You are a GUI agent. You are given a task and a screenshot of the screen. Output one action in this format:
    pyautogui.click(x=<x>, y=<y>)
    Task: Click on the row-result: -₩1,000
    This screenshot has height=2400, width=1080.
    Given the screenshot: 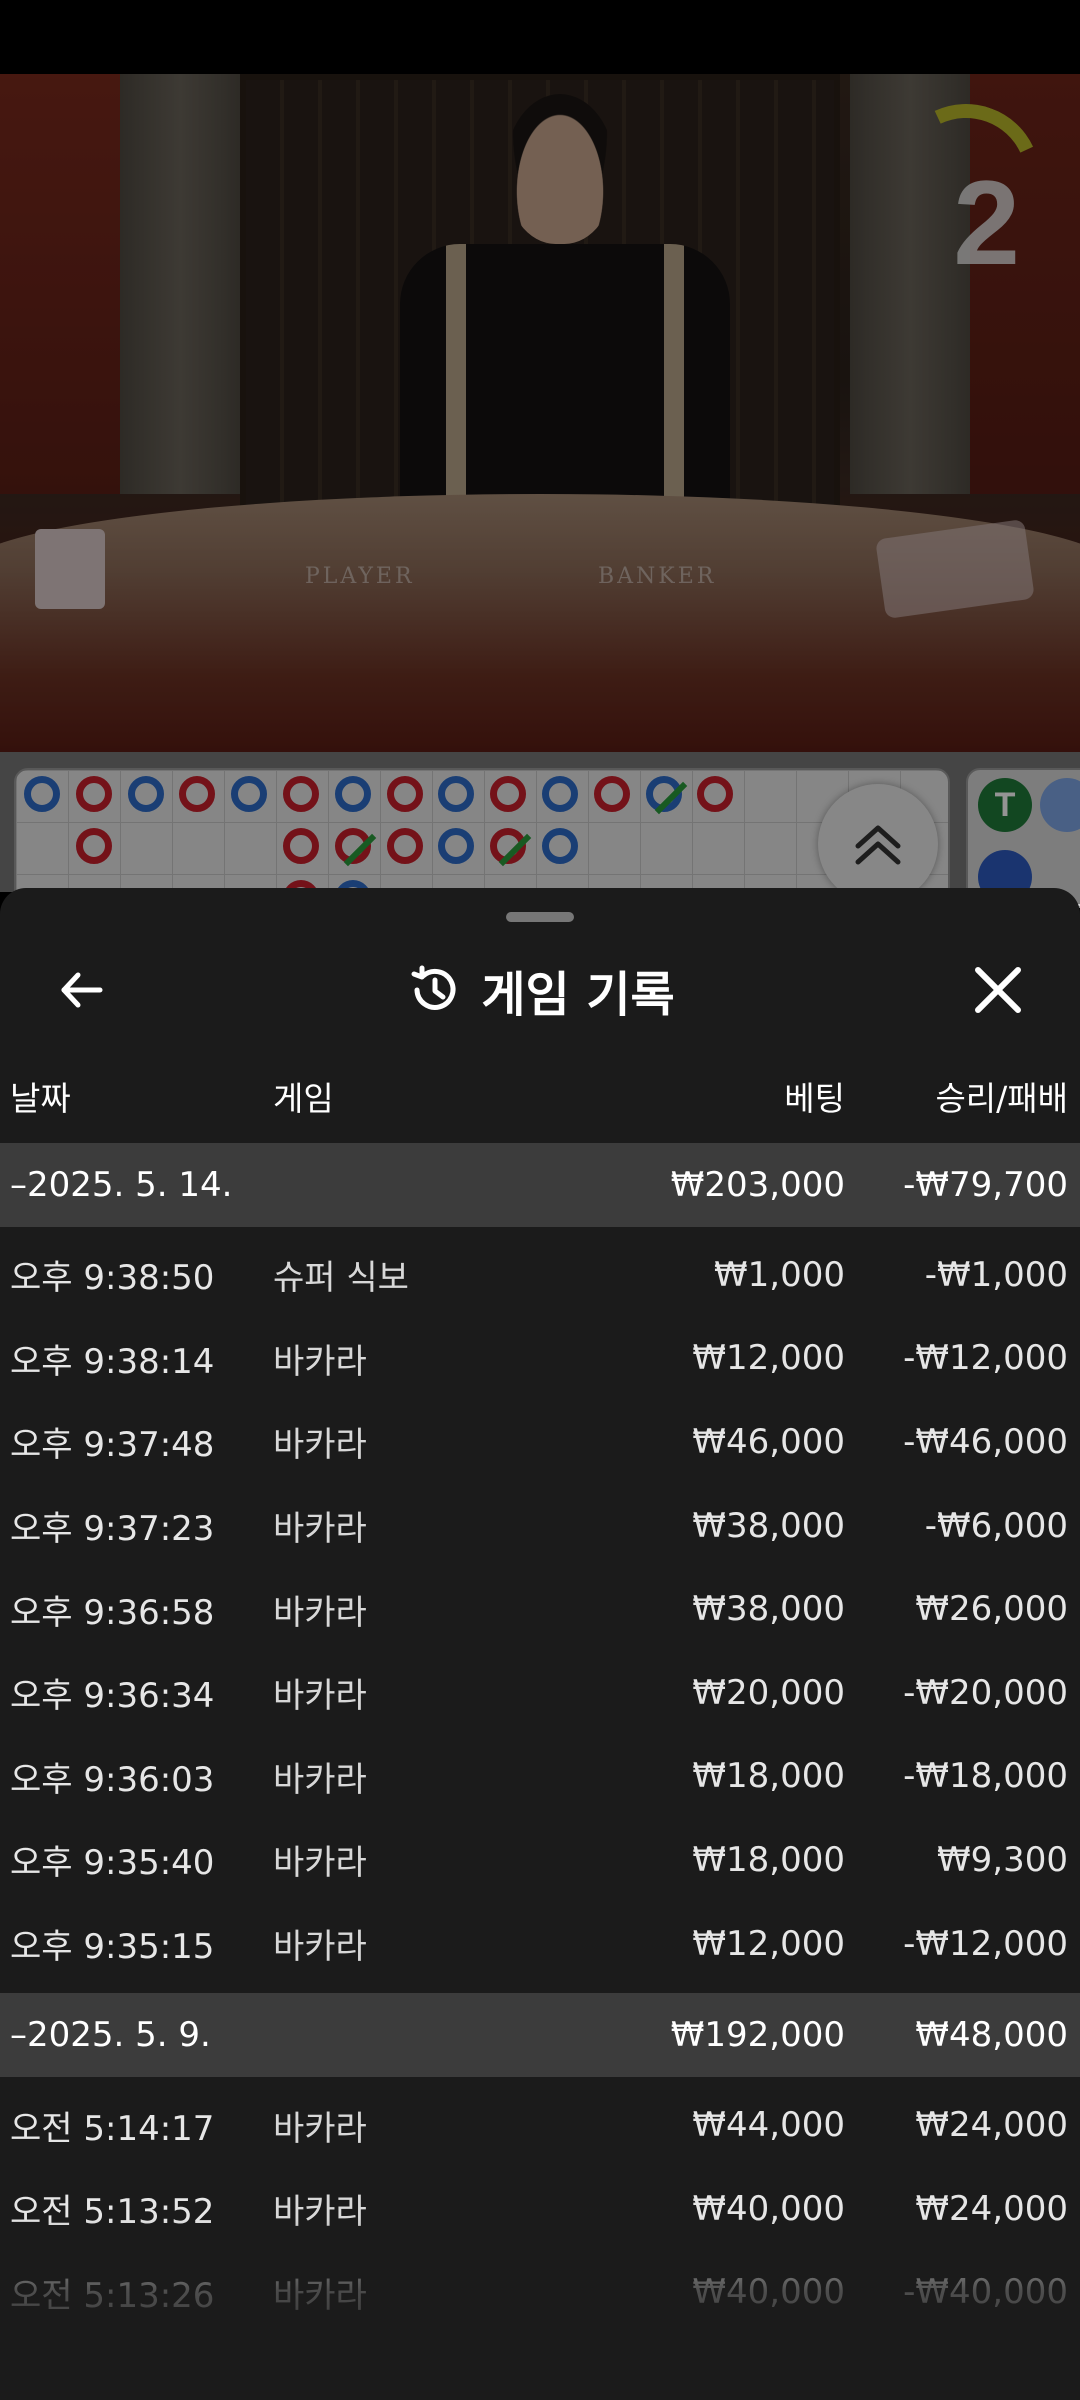 What is the action you would take?
    pyautogui.click(x=996, y=1274)
    